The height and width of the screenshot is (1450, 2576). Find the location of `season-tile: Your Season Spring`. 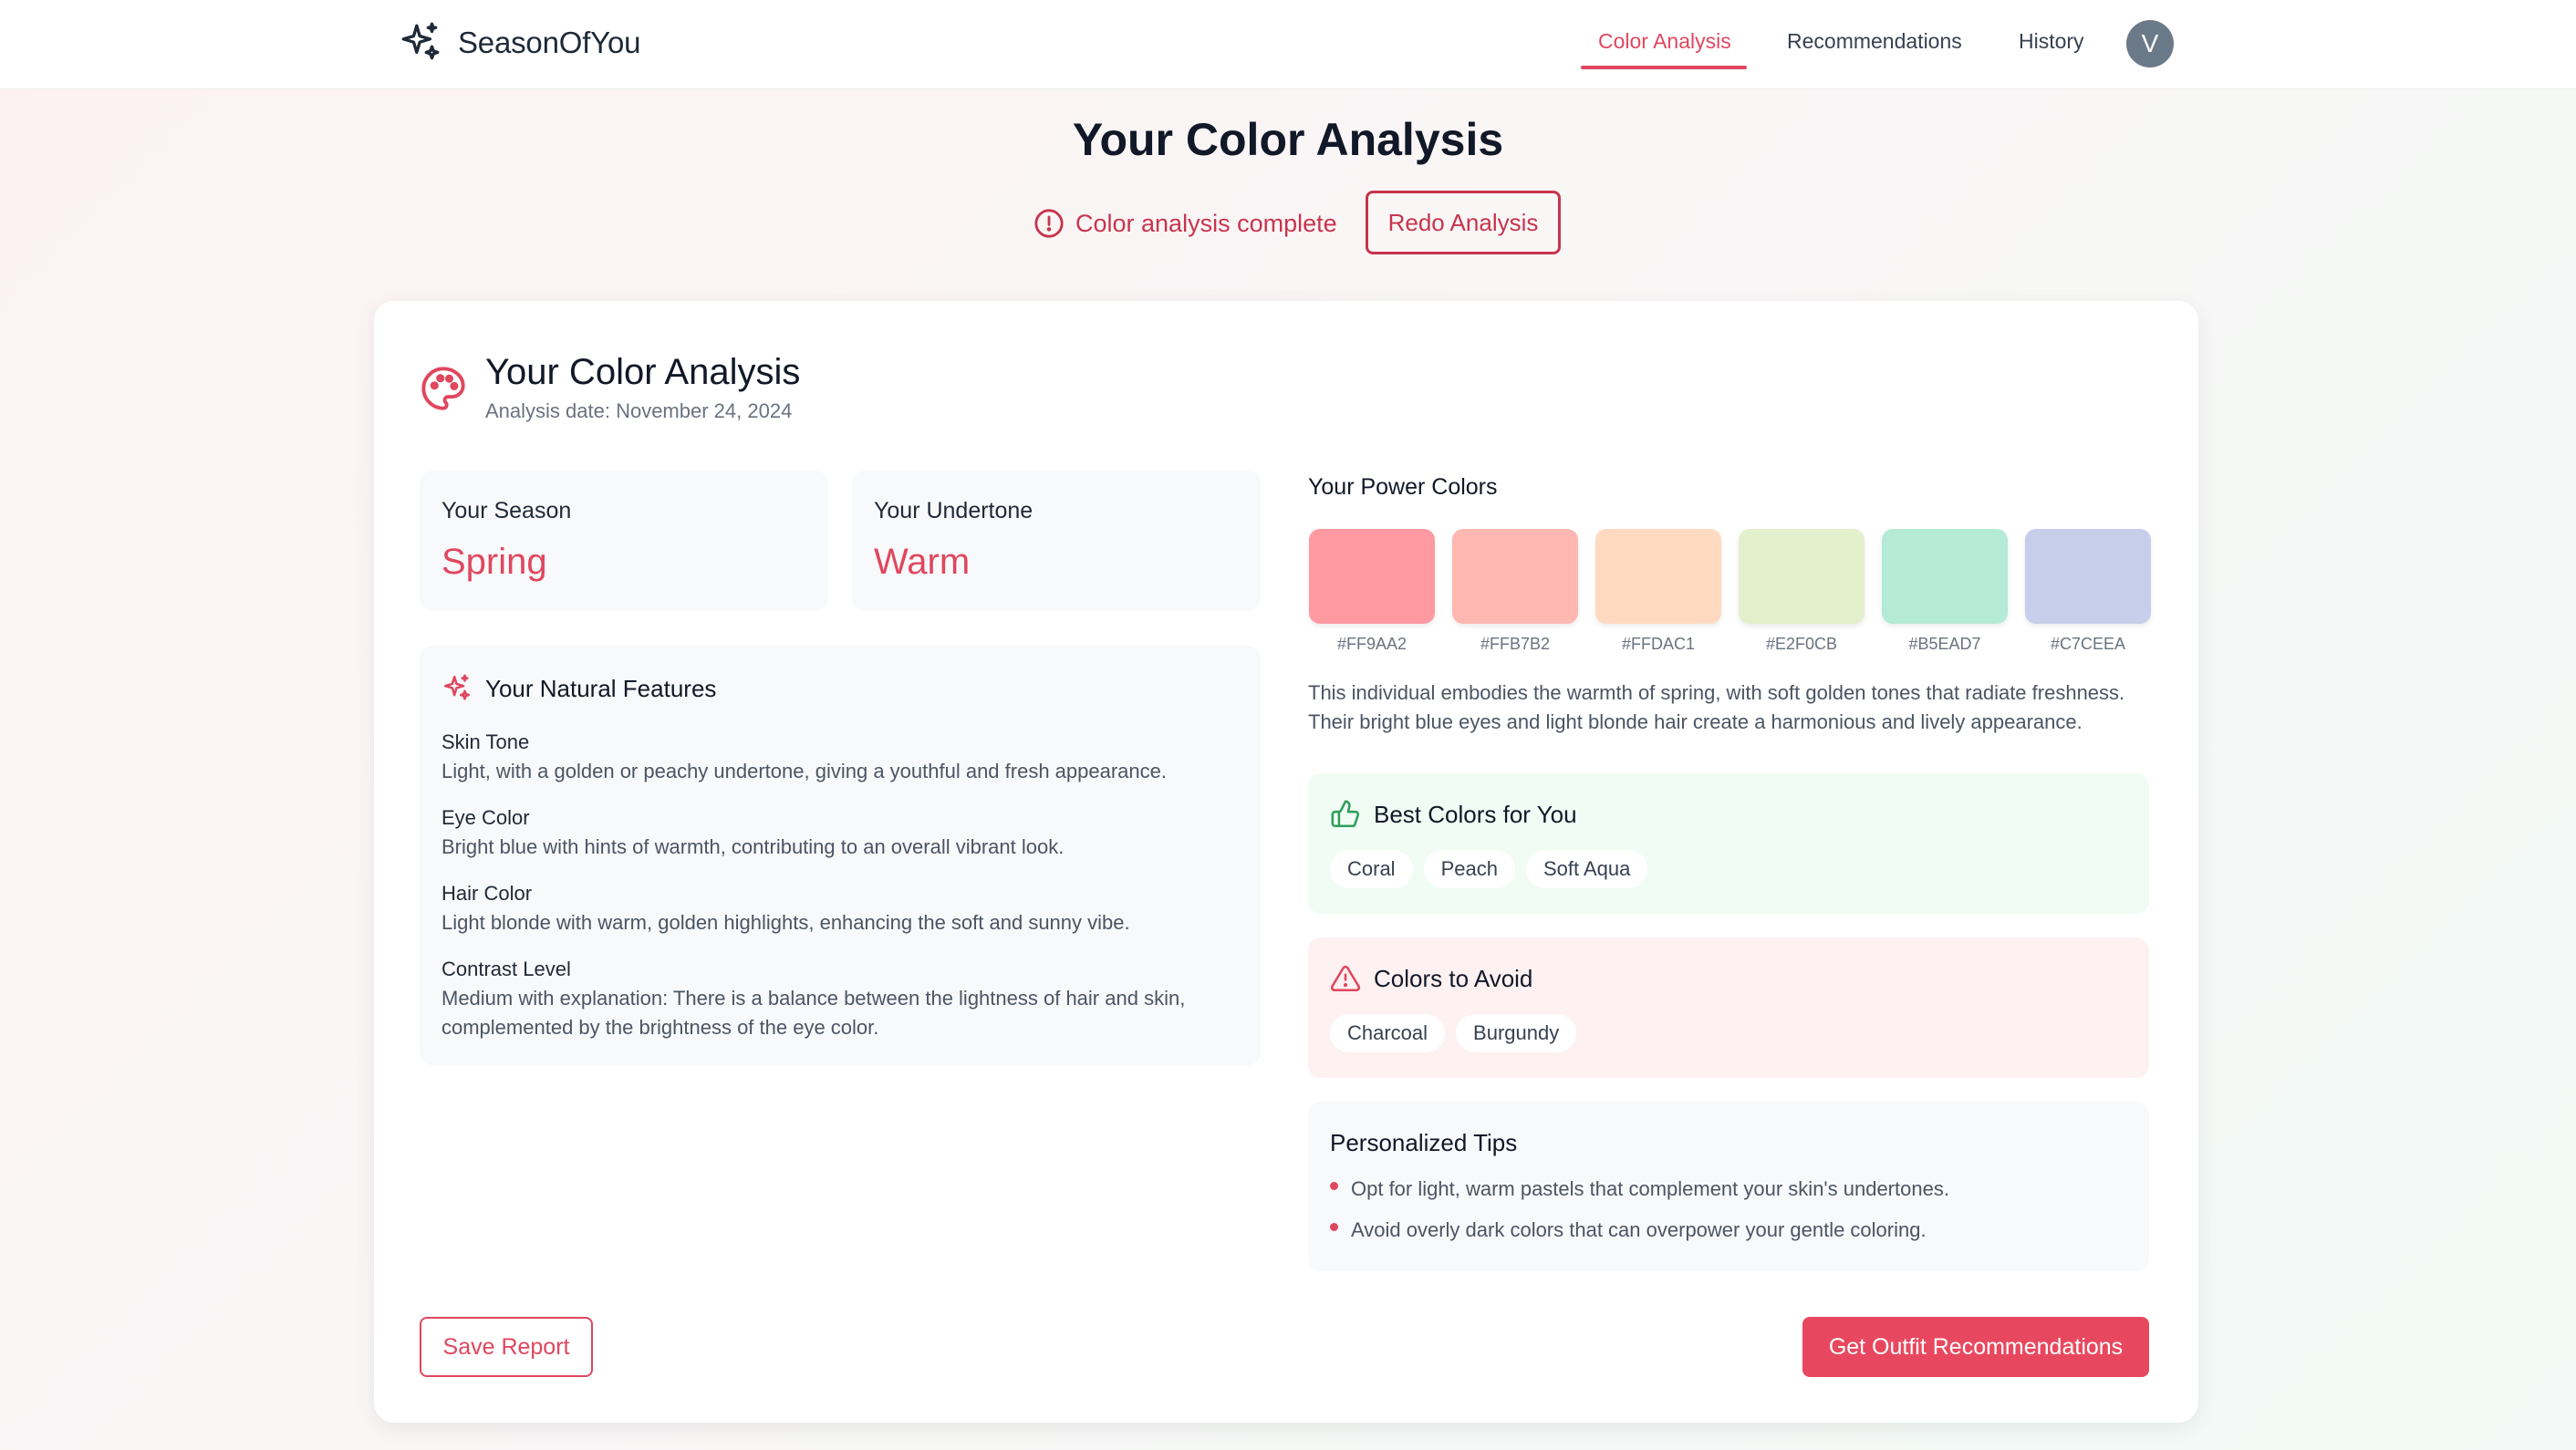

season-tile: Your Season Spring is located at coordinates (624, 541).